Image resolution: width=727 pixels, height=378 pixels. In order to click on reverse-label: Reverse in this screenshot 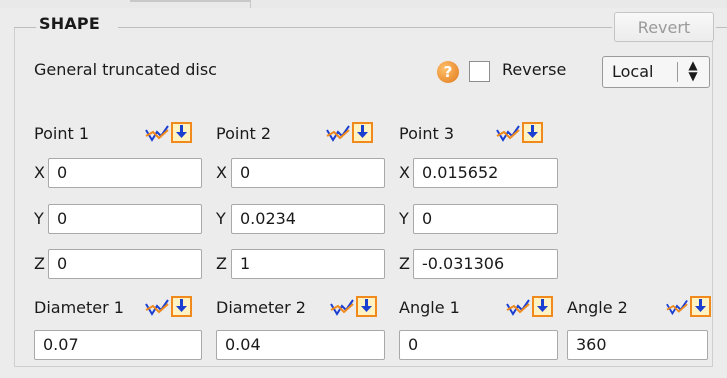, I will do `click(534, 69)`.